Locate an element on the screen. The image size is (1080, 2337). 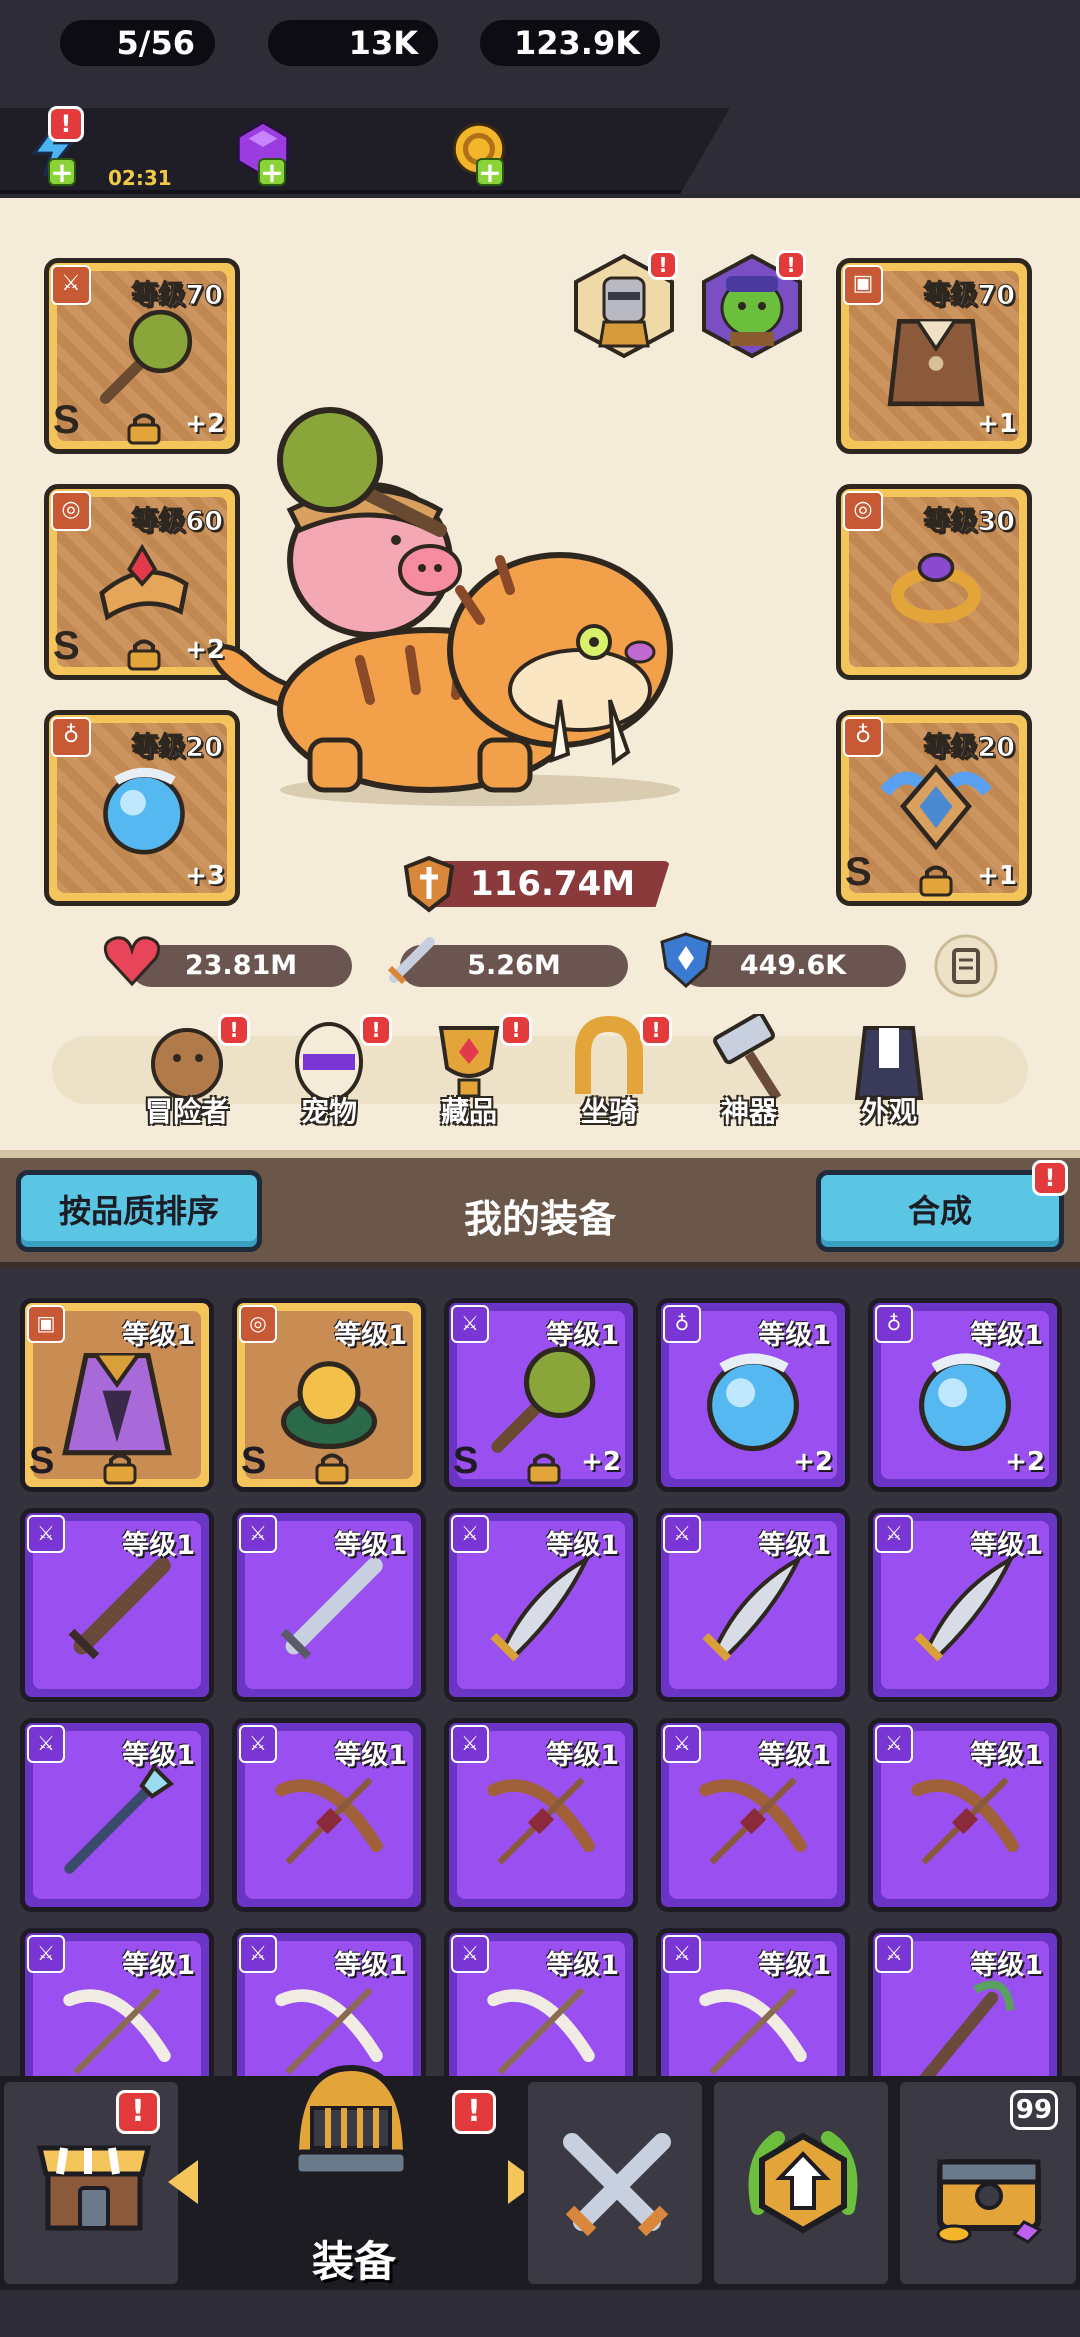
nav-battle is located at coordinates (615, 2183).